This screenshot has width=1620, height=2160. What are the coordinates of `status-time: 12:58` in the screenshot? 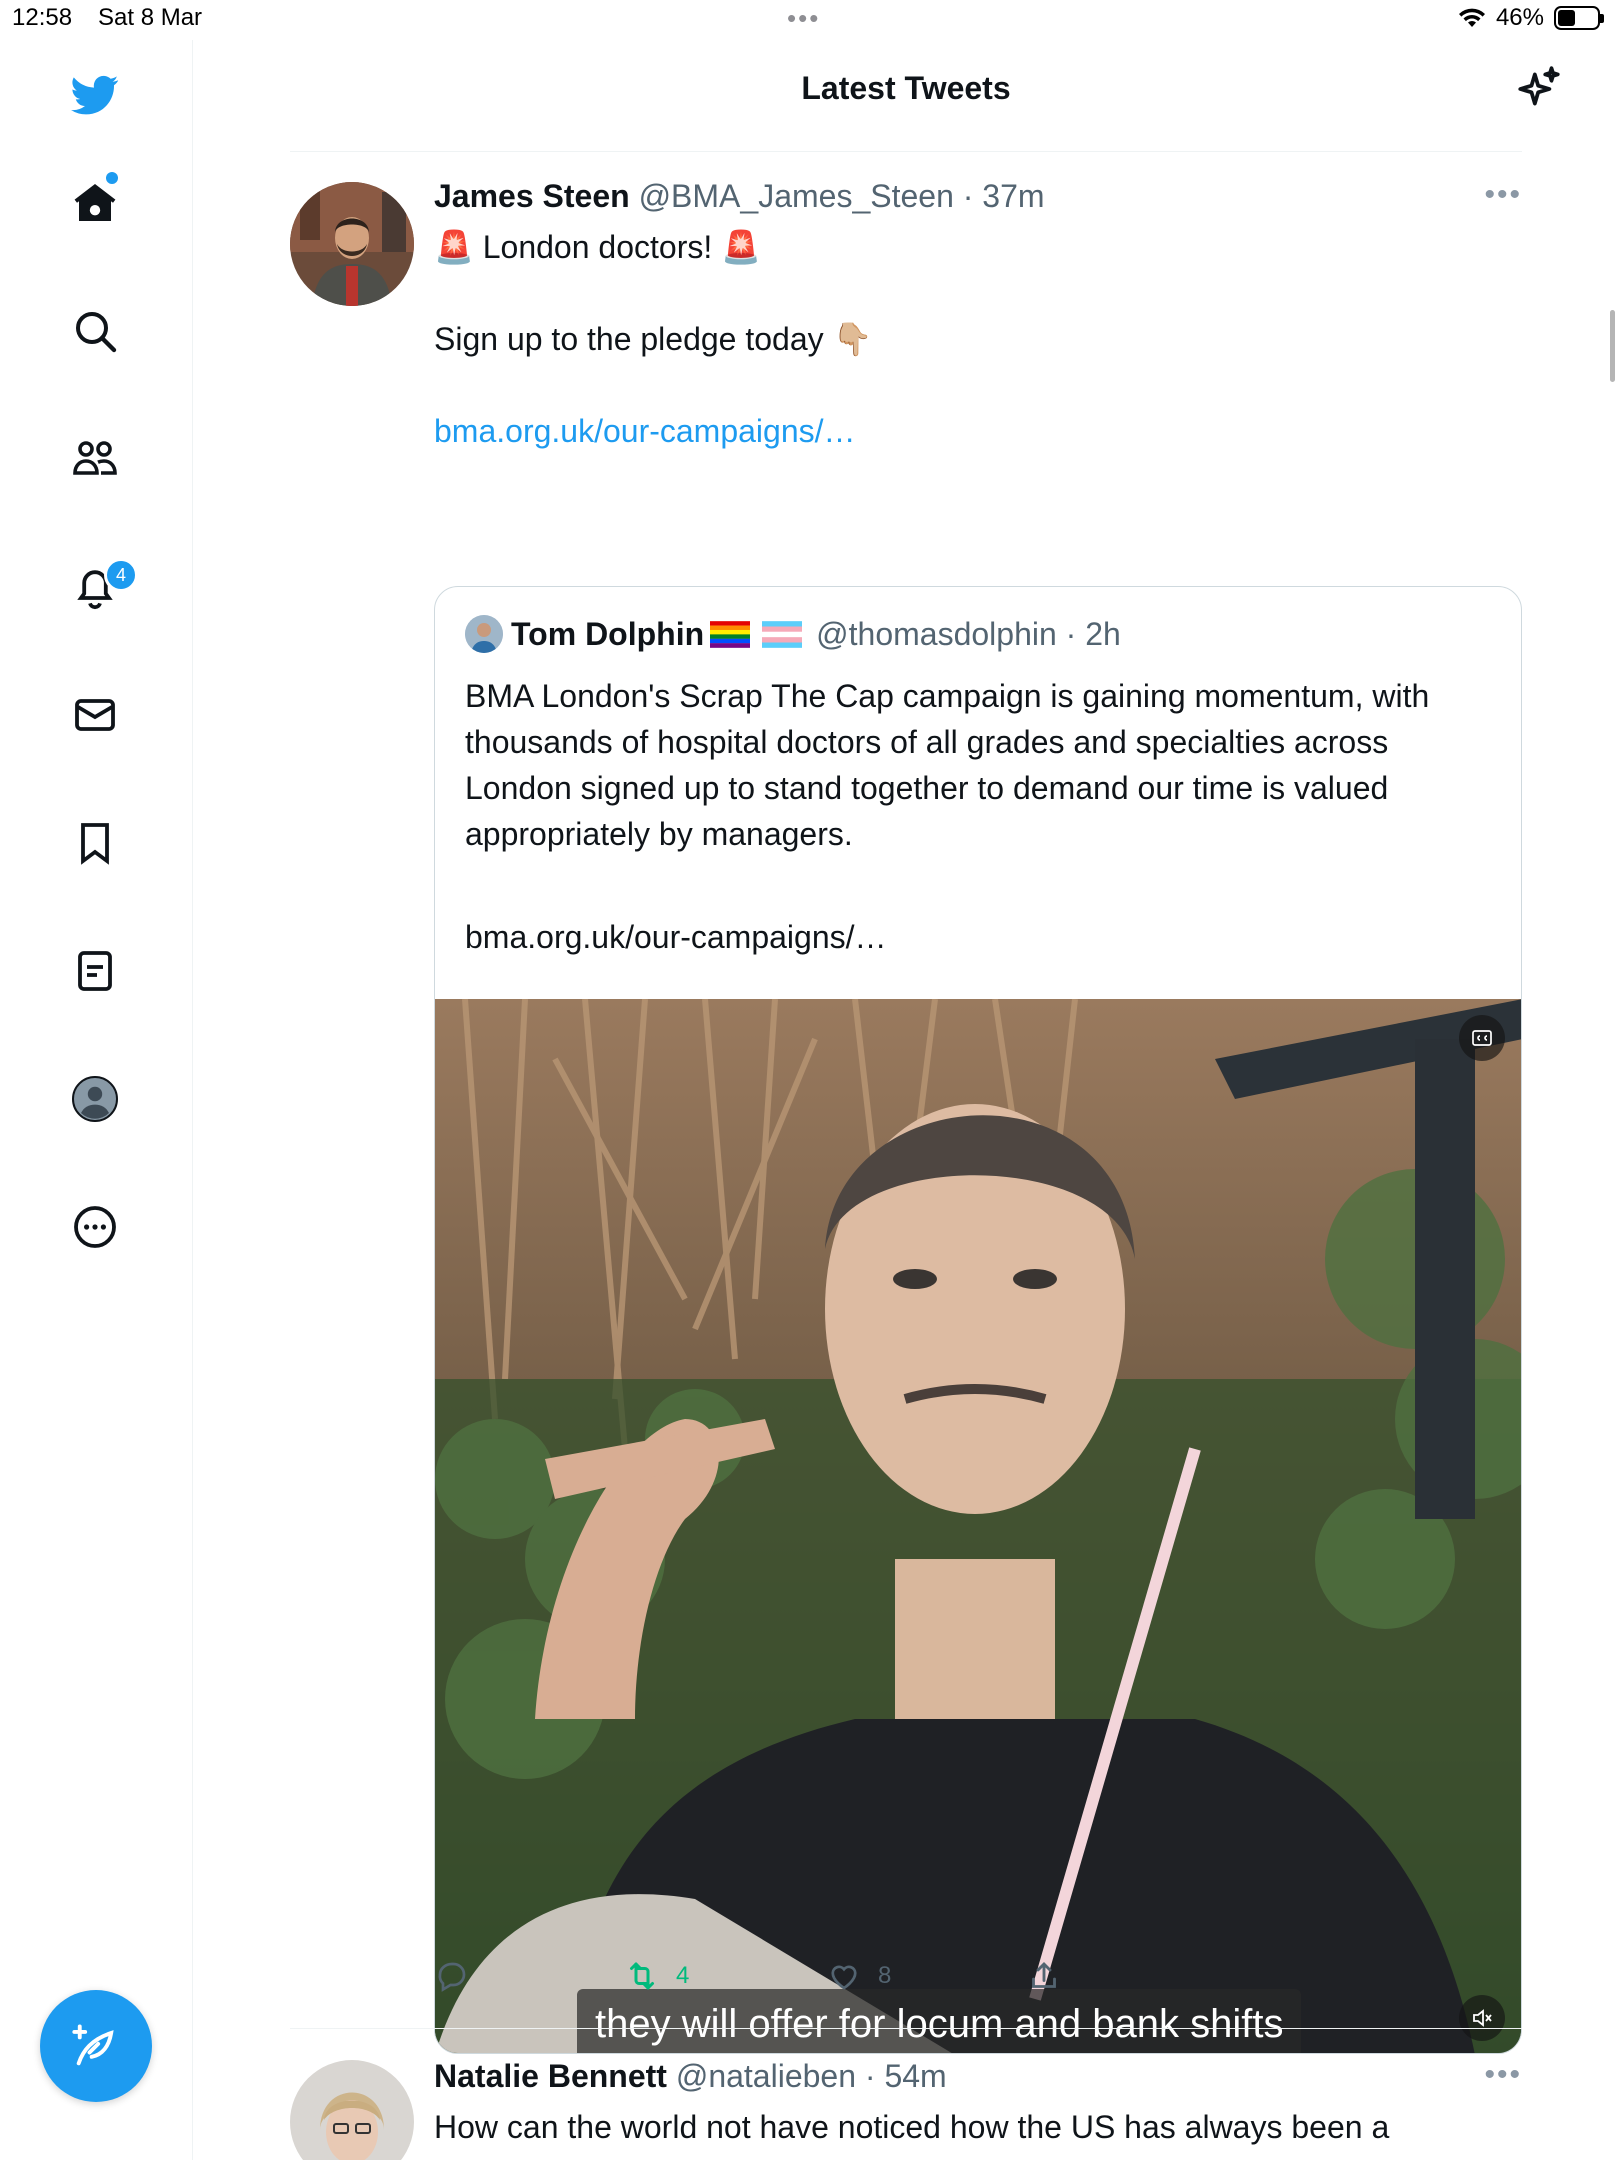 It's located at (42, 17).